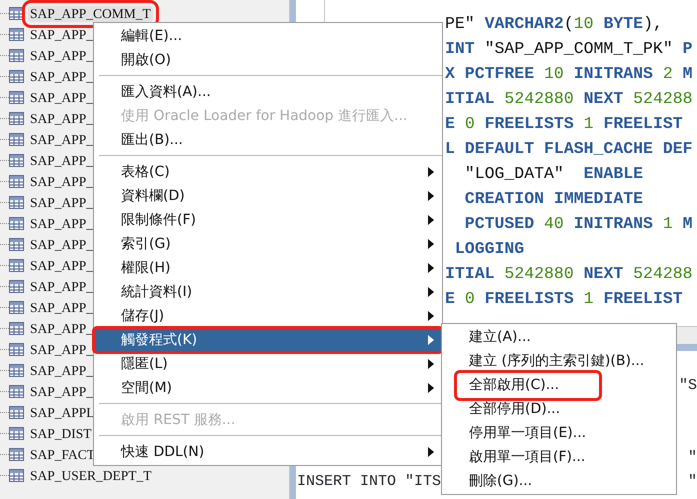 The width and height of the screenshot is (697, 499). Describe the element at coordinates (687, 386) in the screenshot. I see `code-fragment: "S` at that location.